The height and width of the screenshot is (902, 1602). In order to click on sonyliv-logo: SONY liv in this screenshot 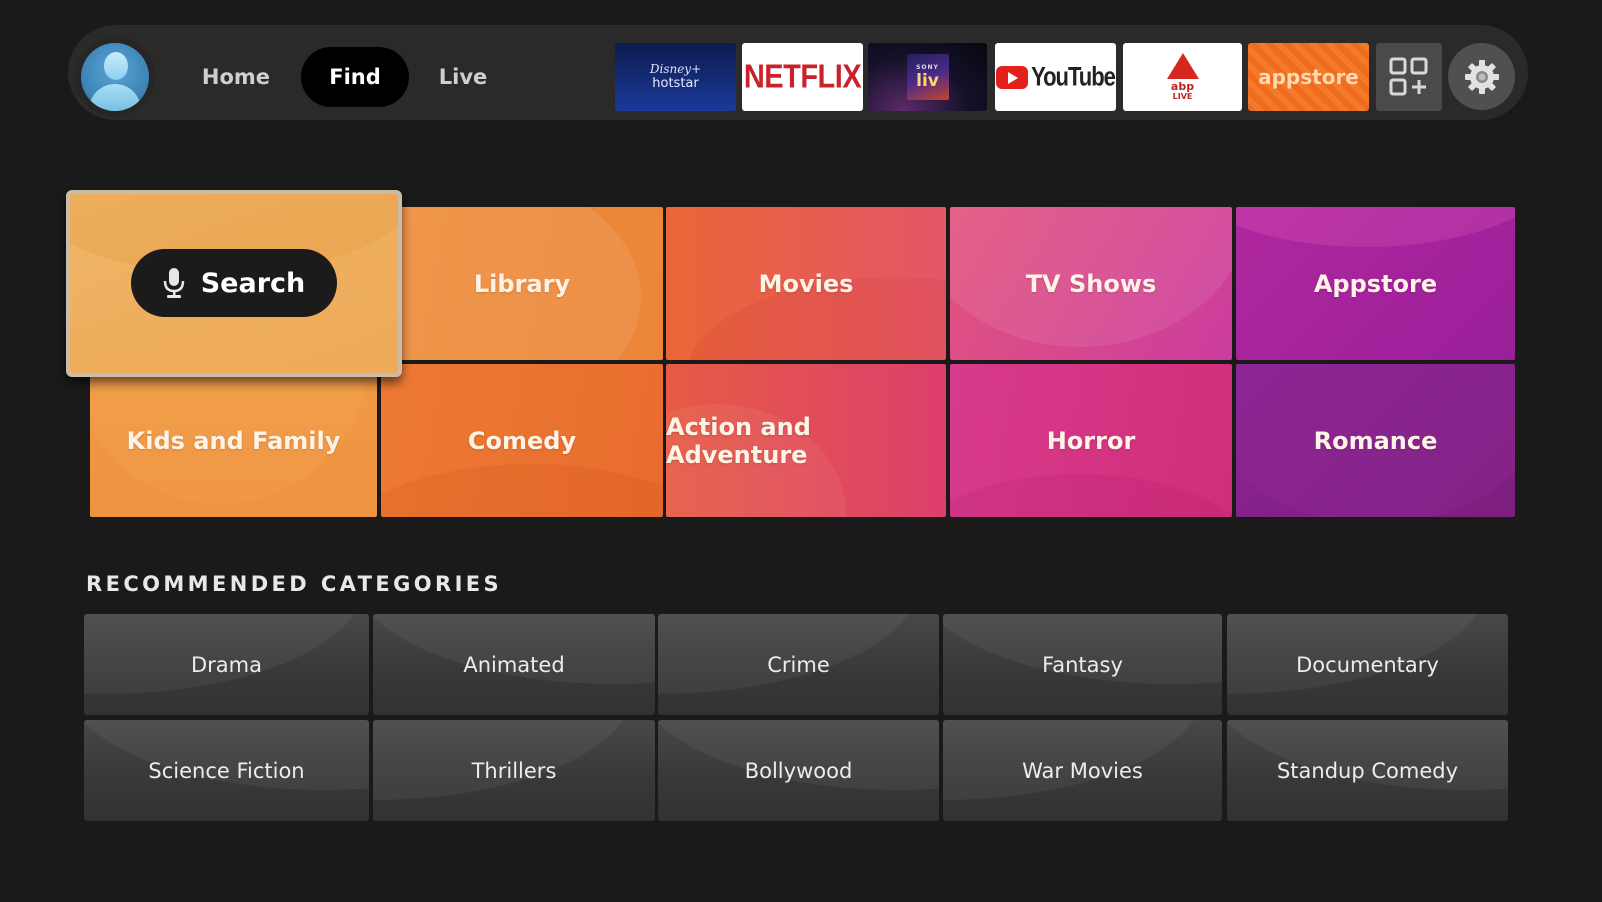, I will do `click(927, 77)`.